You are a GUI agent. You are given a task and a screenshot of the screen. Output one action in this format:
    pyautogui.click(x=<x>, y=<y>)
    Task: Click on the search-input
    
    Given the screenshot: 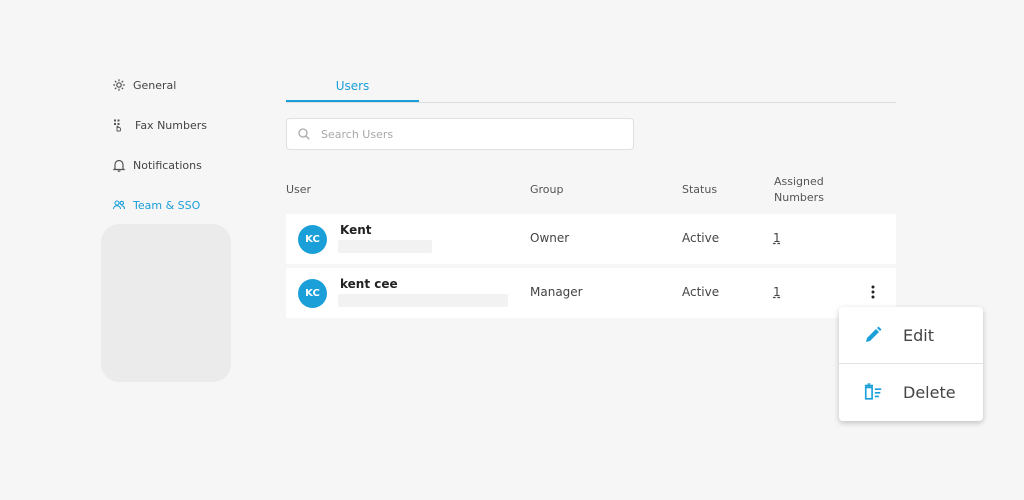 What is the action you would take?
    pyautogui.click(x=471, y=134)
    